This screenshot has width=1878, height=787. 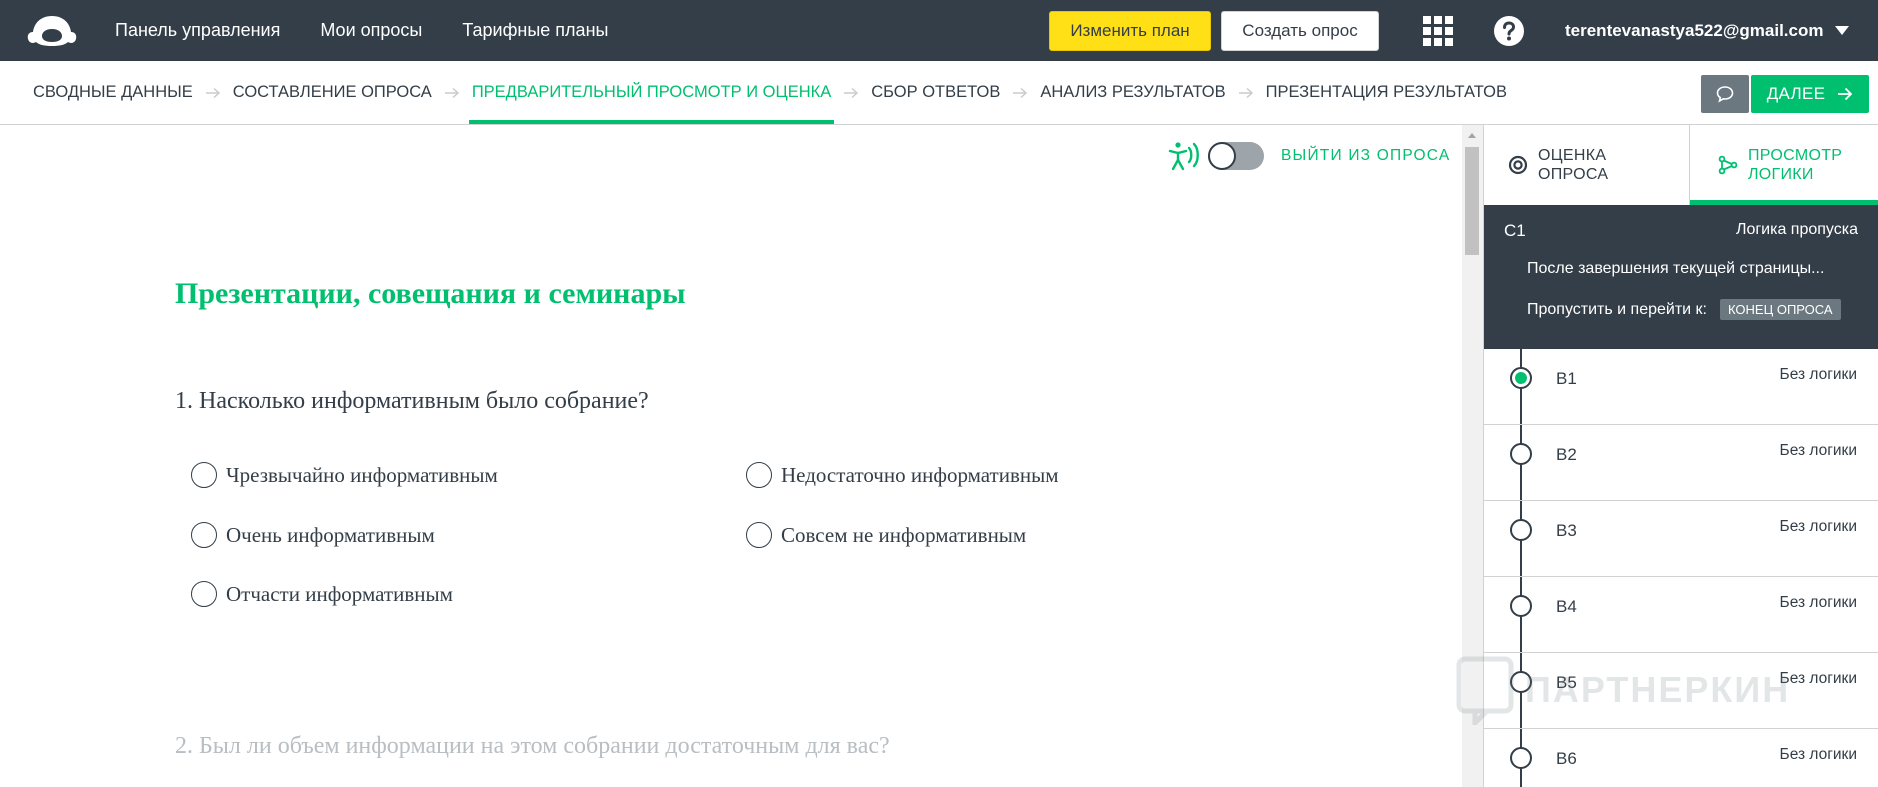 What do you see at coordinates (1472, 135) in the screenshot?
I see `scroll-up-arrow-icon` at bounding box center [1472, 135].